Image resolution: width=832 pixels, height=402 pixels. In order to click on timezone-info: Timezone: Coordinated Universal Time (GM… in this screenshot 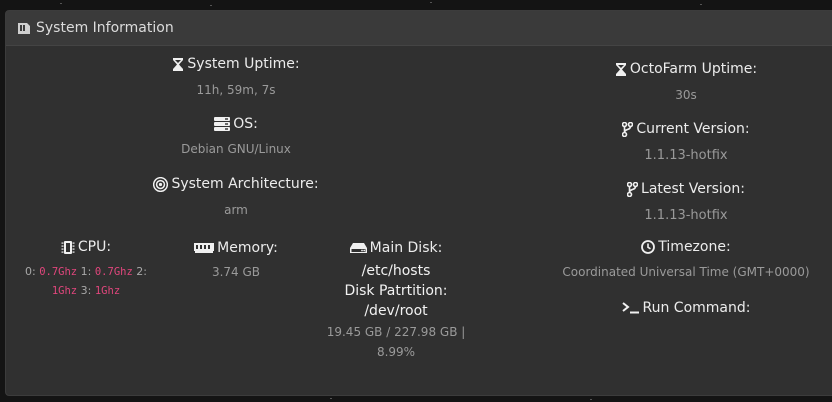, I will do `click(686, 259)`.